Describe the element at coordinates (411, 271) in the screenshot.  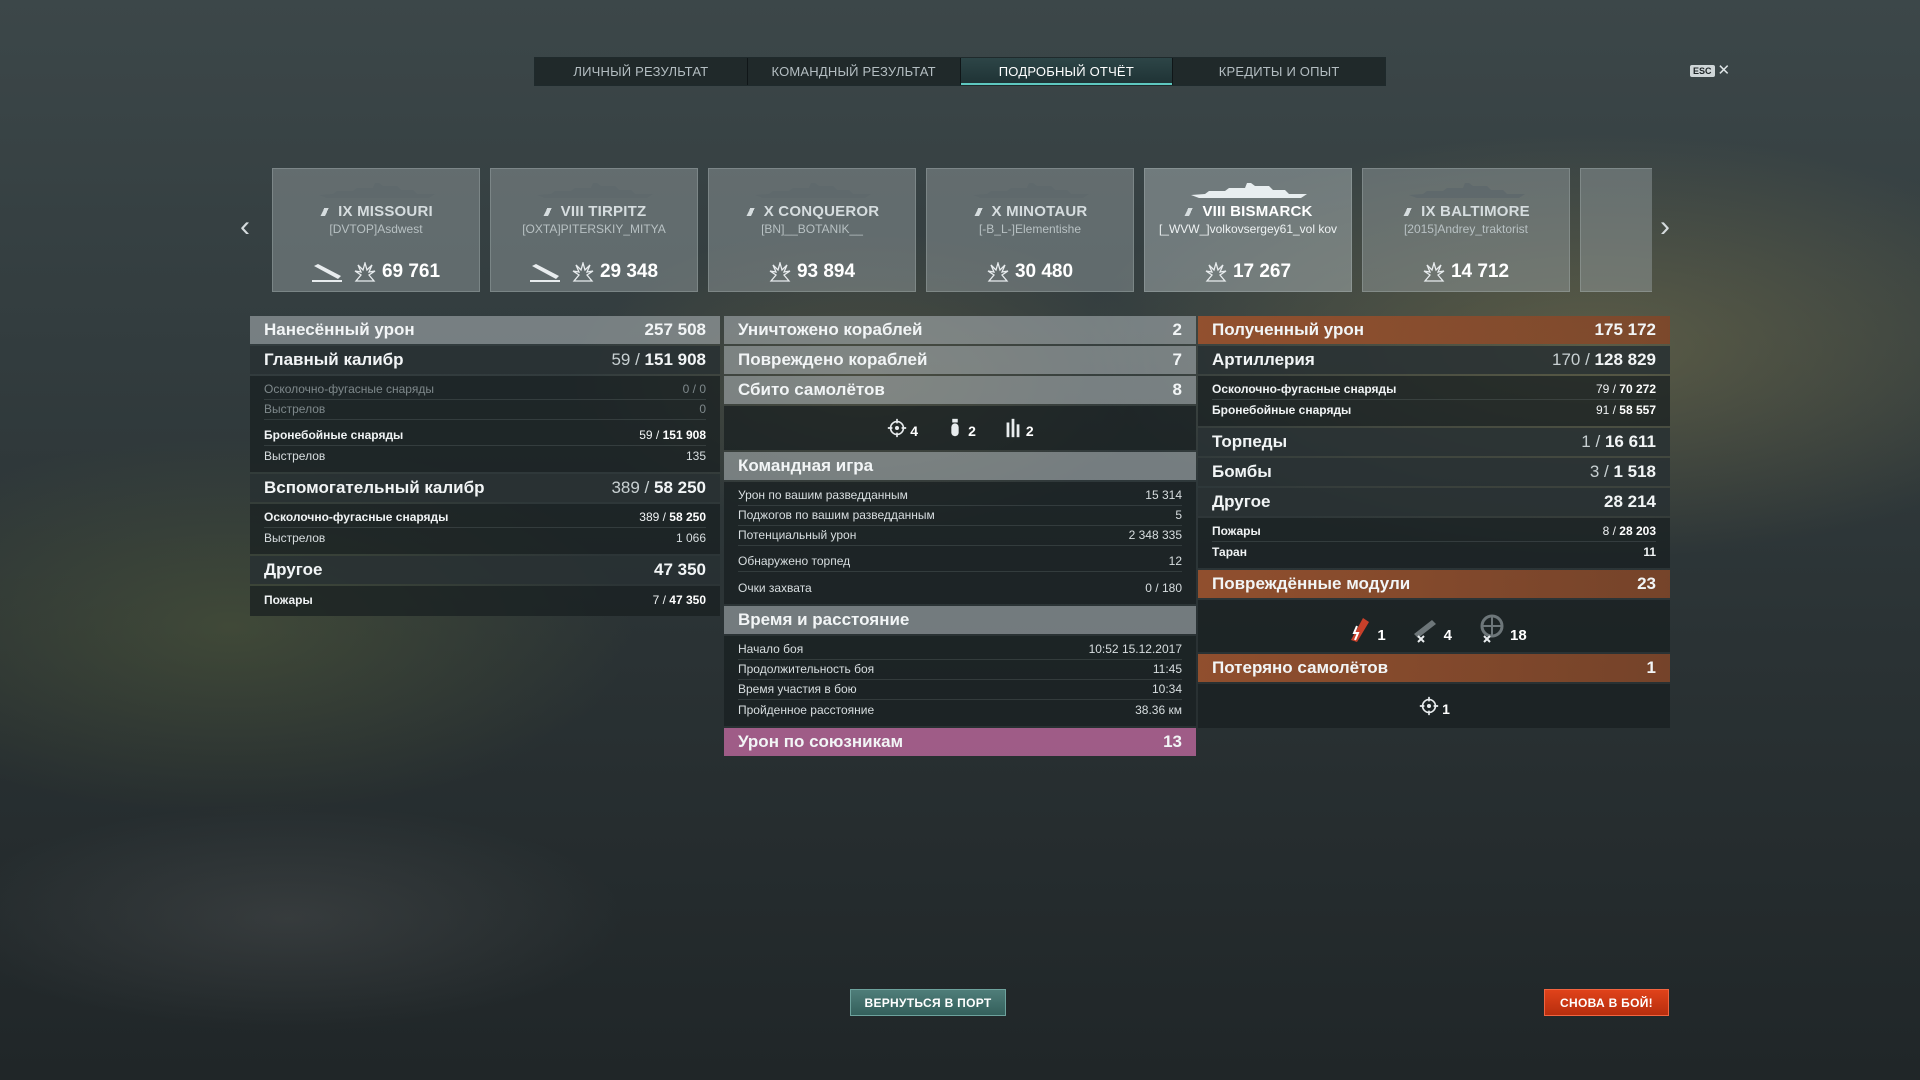
I see `ship-damage-value: 69 761` at that location.